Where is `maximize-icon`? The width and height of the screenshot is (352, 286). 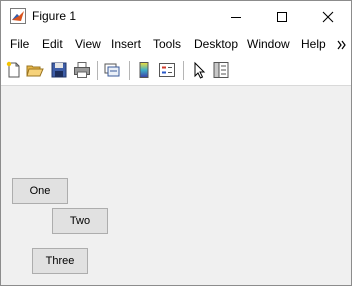
maximize-icon is located at coordinates (282, 16).